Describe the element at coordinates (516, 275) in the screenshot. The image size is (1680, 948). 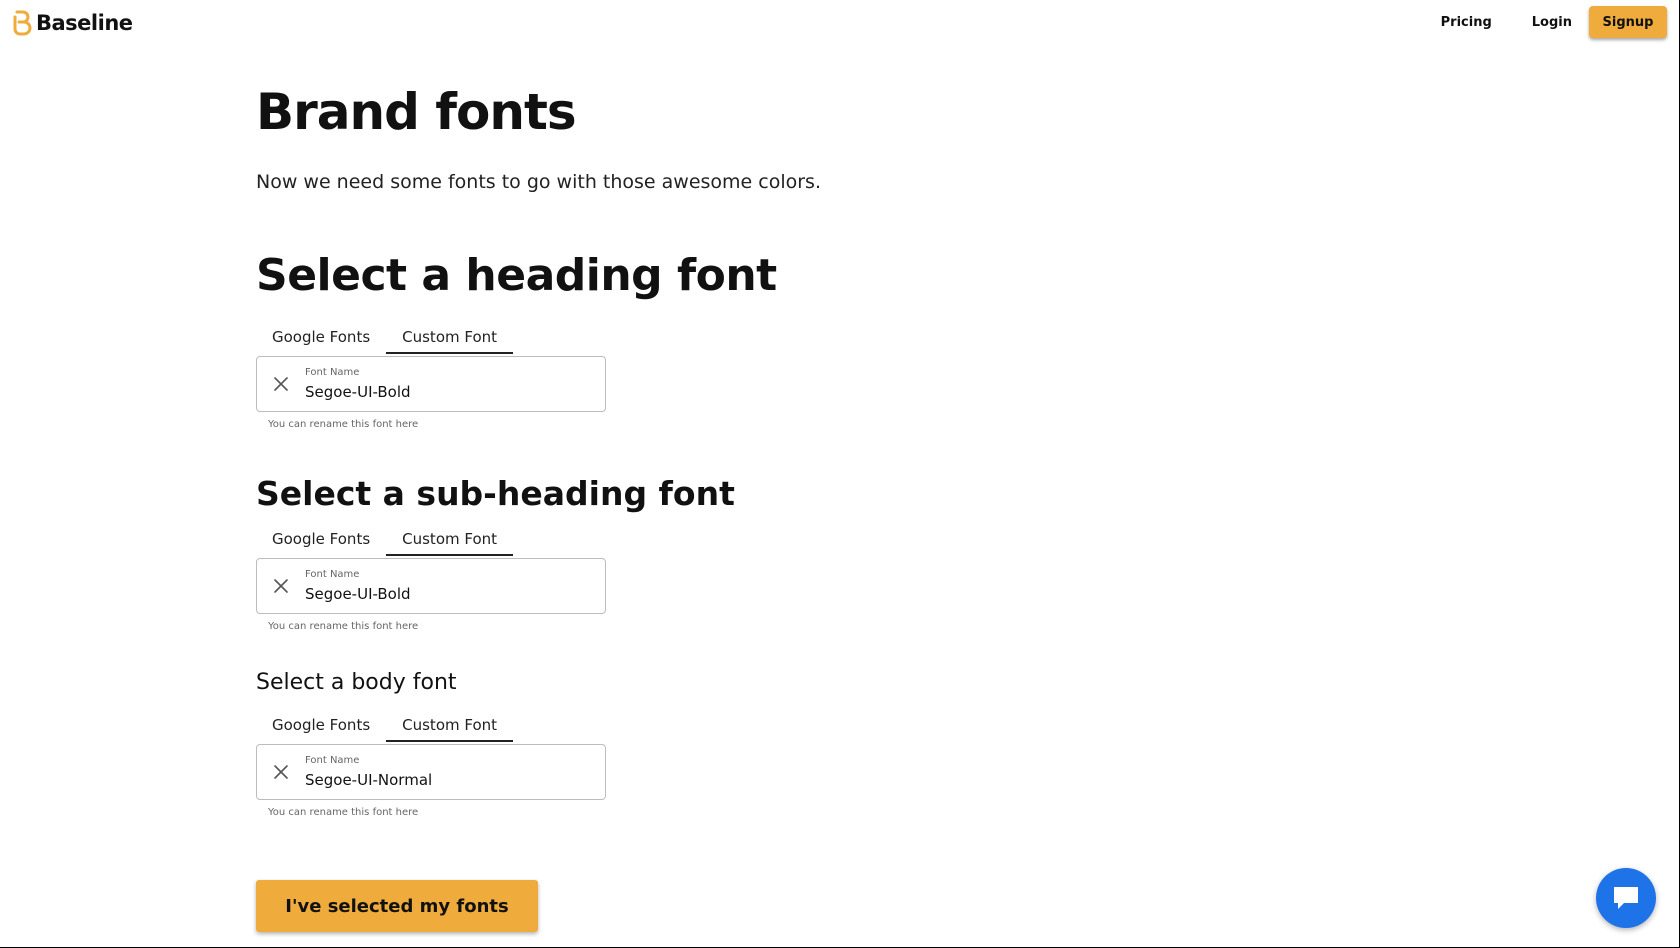
I see `heading-font-section-title: Select a heading font` at that location.